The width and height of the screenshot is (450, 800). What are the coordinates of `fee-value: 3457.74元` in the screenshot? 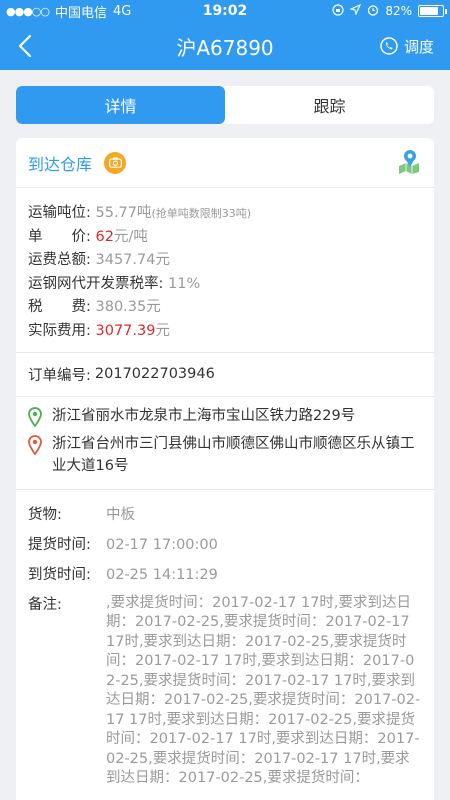 It's located at (132, 260).